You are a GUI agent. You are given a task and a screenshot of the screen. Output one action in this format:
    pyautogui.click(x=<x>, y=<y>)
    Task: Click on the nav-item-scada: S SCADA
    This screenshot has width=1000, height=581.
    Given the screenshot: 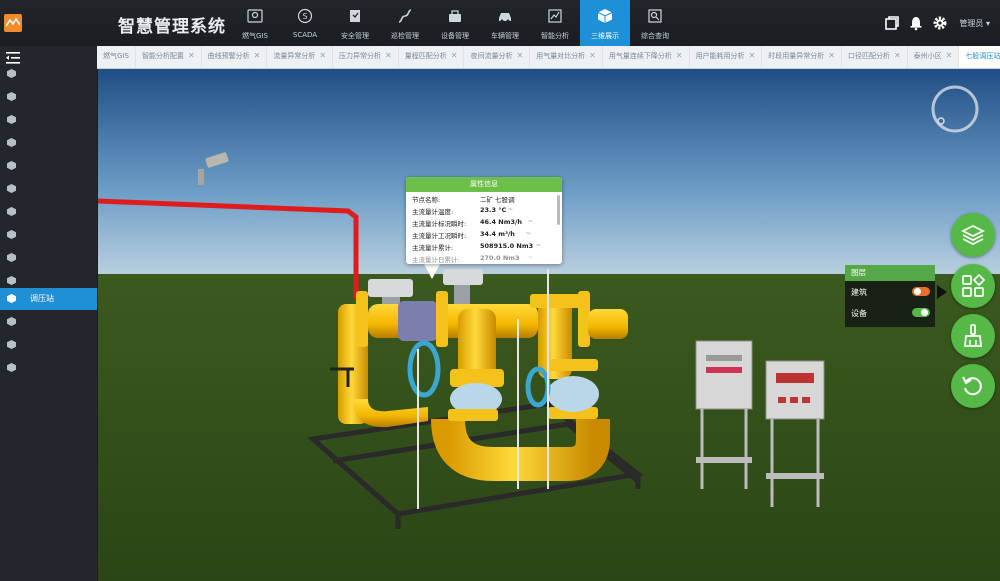 What is the action you would take?
    pyautogui.click(x=305, y=23)
    